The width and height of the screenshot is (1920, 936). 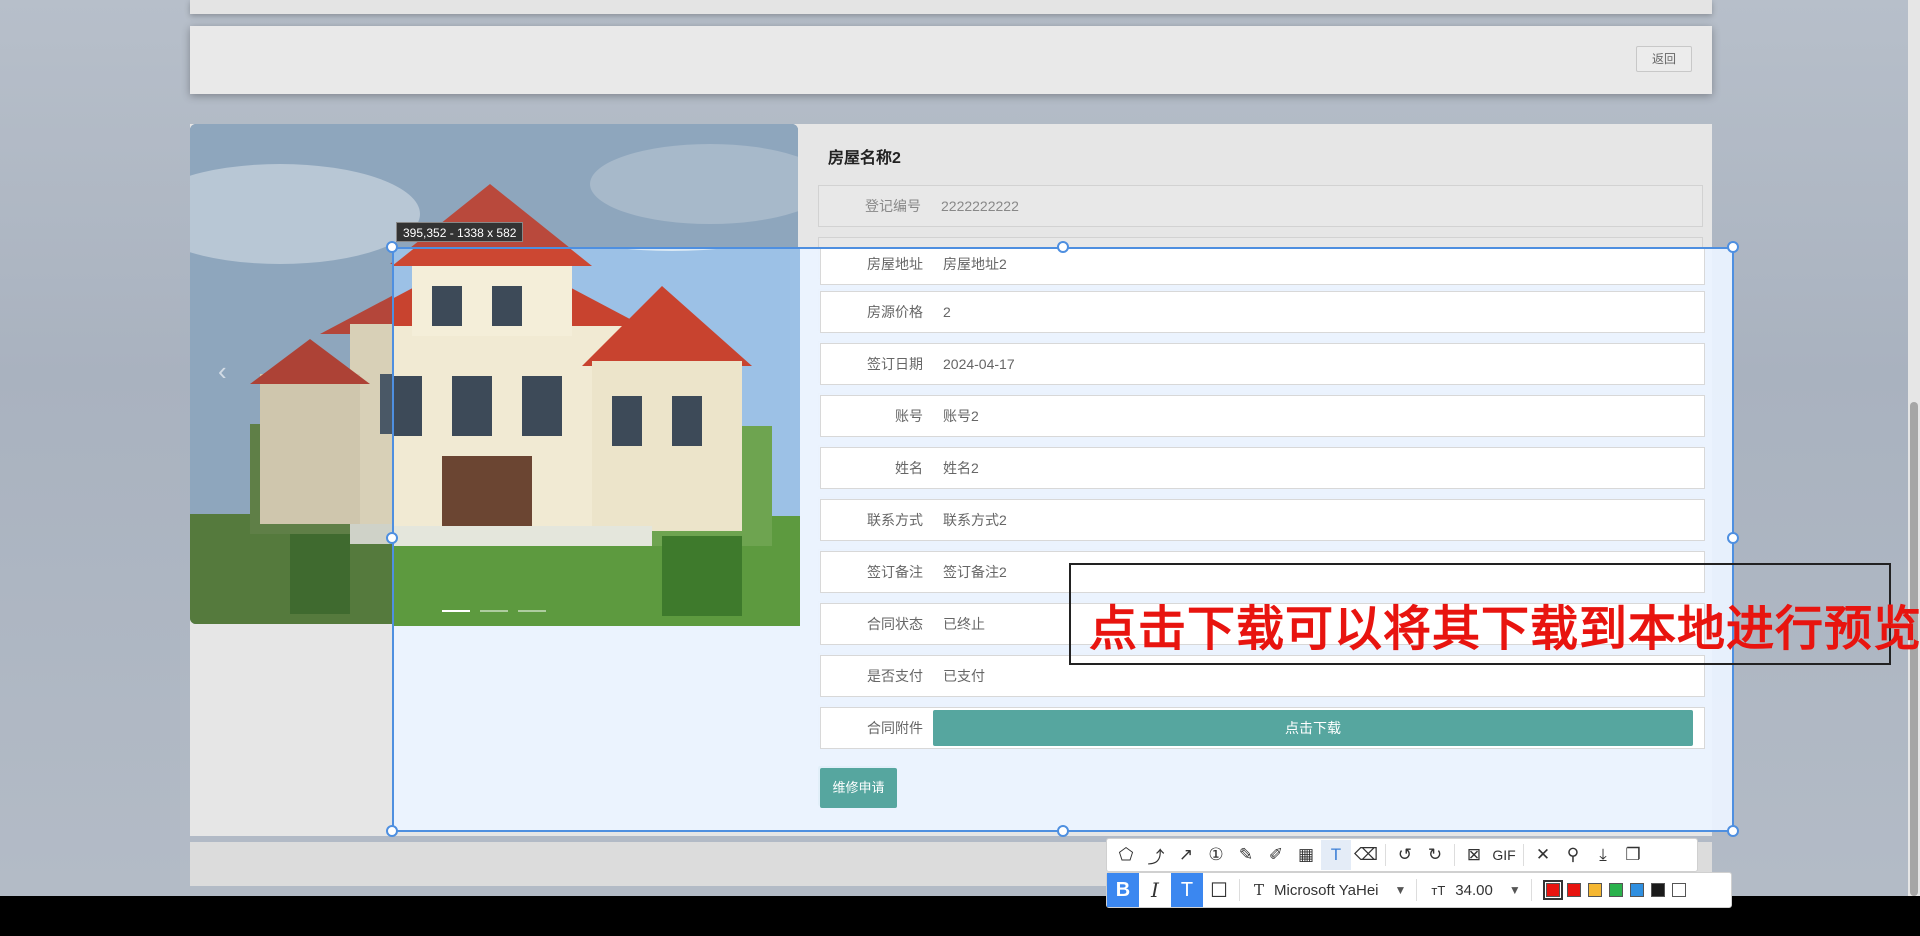 What do you see at coordinates (1438, 890) in the screenshot?
I see `font-size-icon: ᴛT` at bounding box center [1438, 890].